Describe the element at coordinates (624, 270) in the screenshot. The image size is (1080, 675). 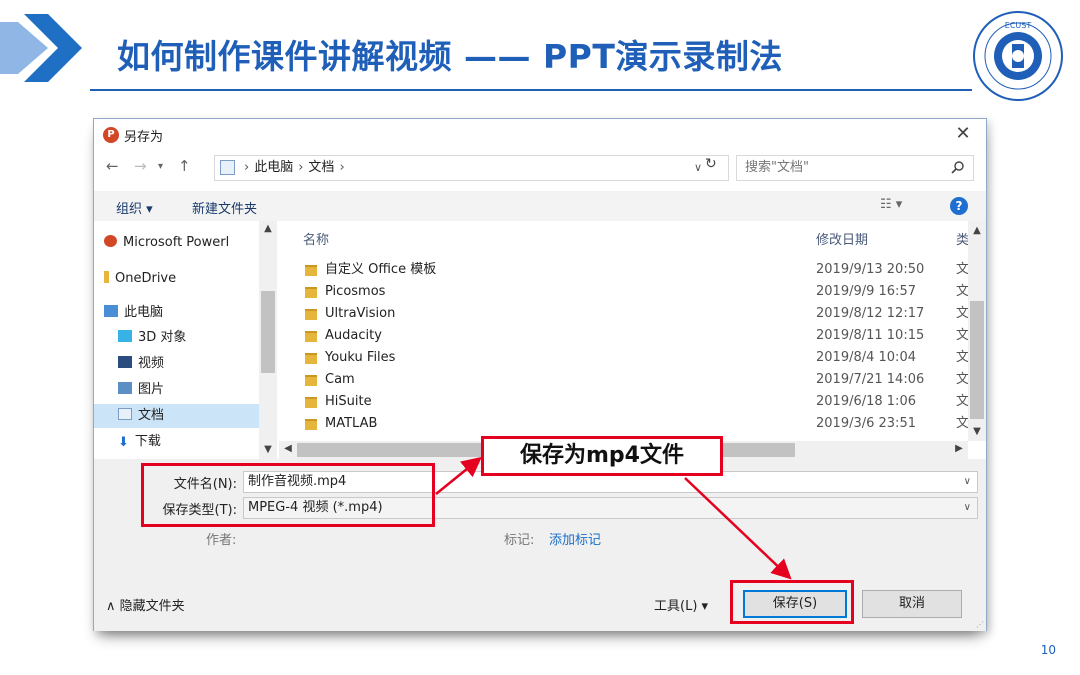
I see `list-item: 自定义 Office 模板 2019/9/13 20:50 文` at that location.